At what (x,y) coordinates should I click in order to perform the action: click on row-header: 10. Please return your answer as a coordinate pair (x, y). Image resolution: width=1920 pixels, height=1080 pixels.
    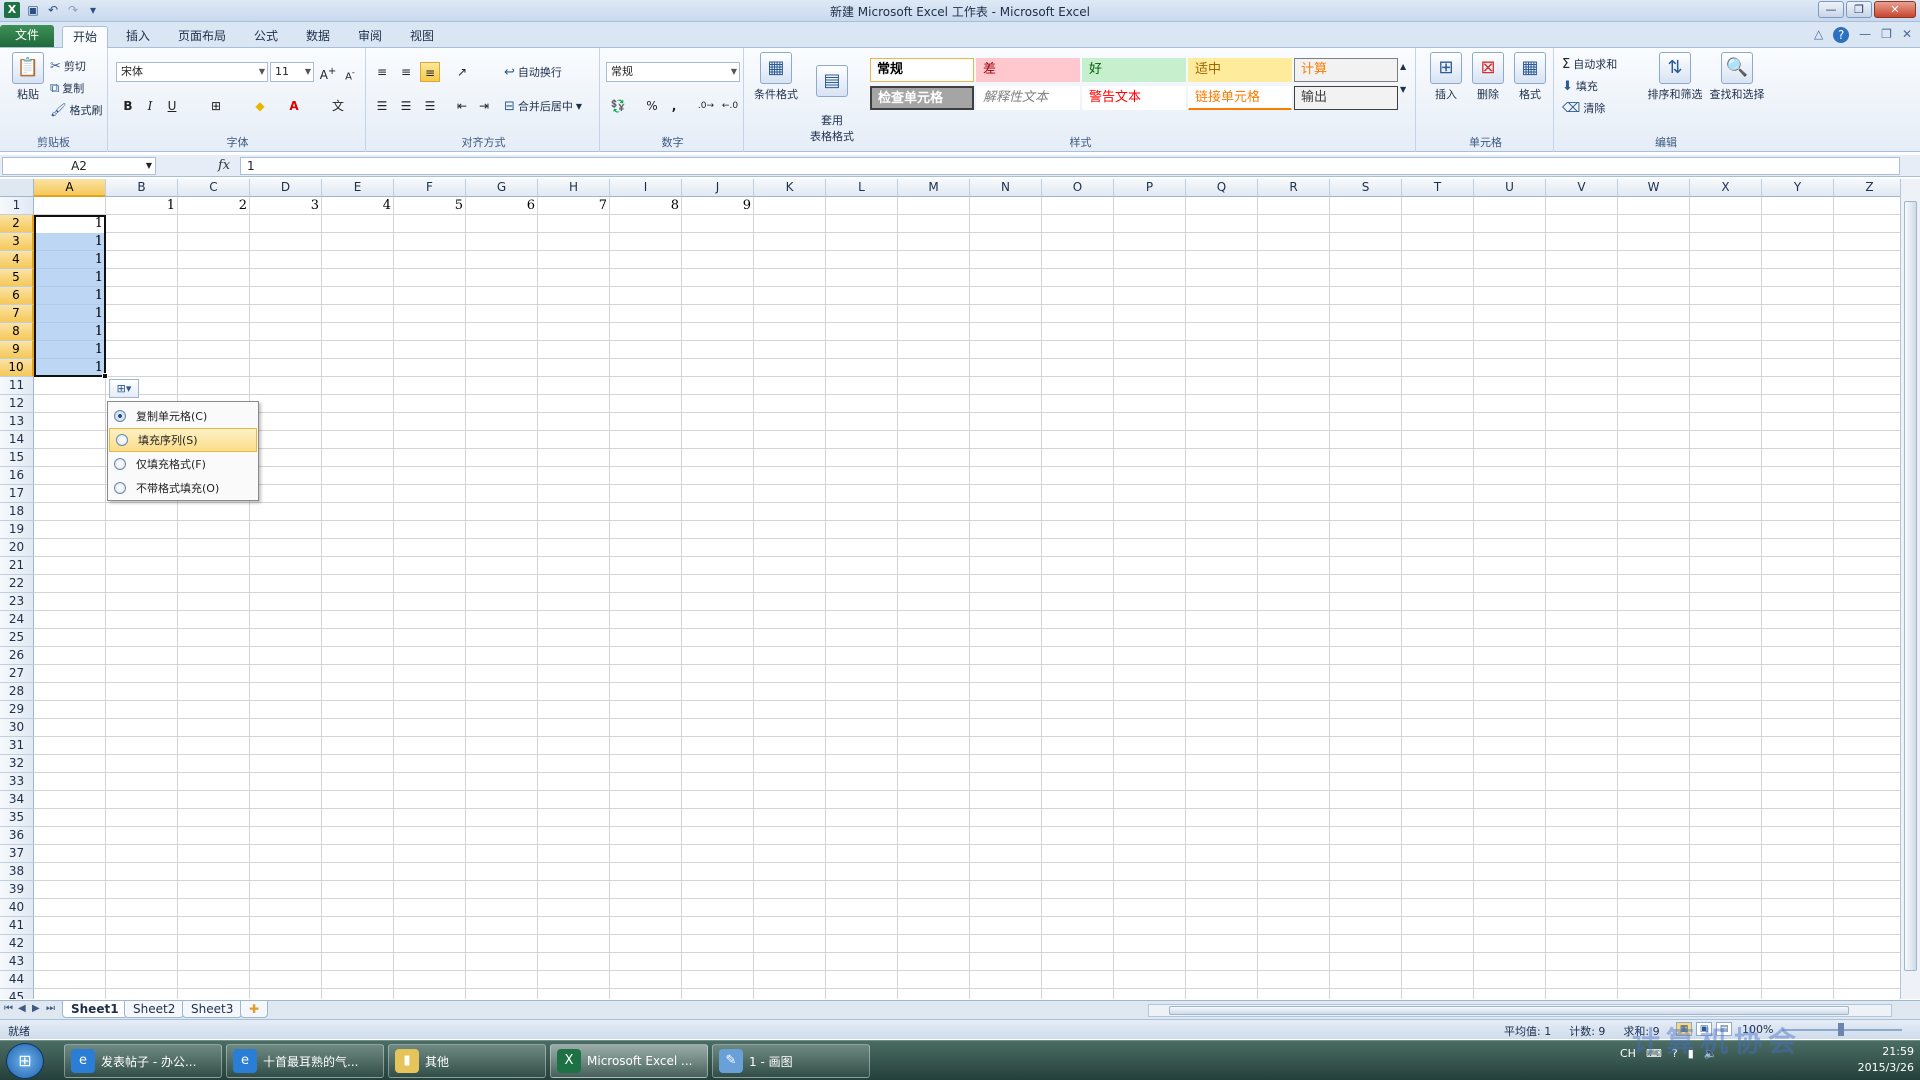
    Looking at the image, I should click on (17, 368).